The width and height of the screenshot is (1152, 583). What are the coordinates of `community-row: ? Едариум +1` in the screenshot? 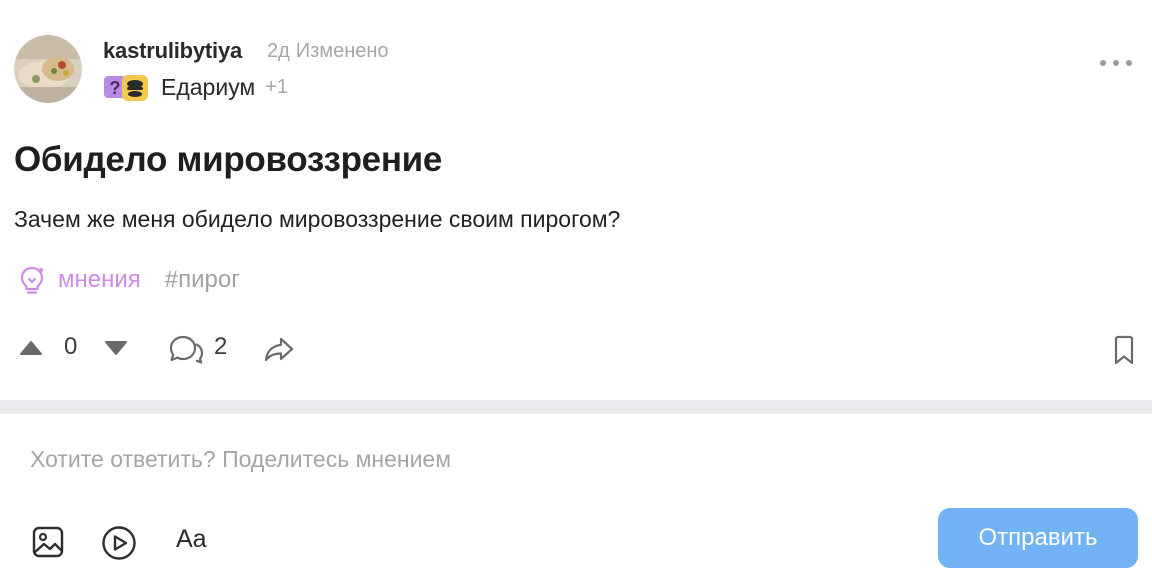 It's located at (195, 87).